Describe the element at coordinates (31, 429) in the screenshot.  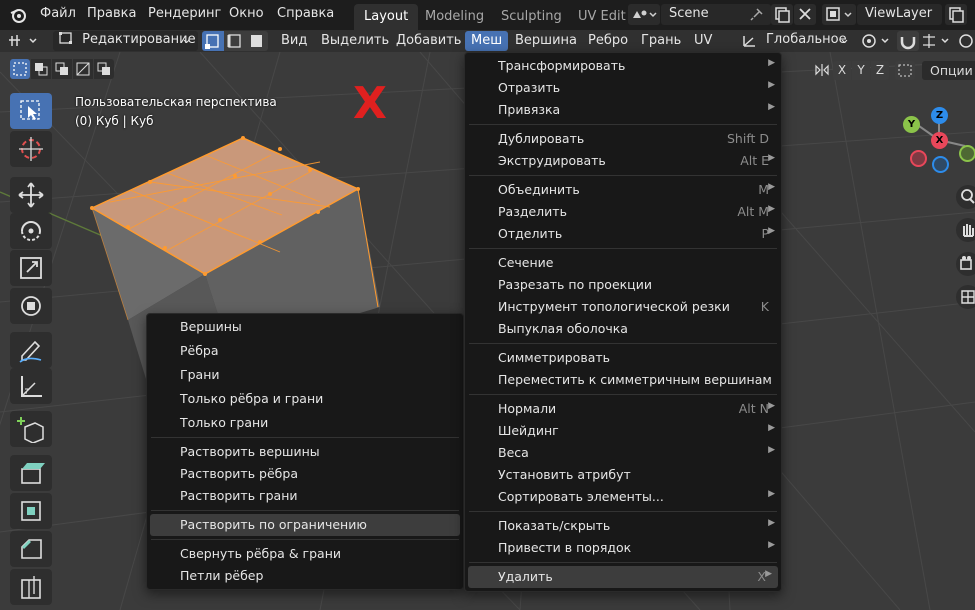
I see `add-cube-tool-icon` at that location.